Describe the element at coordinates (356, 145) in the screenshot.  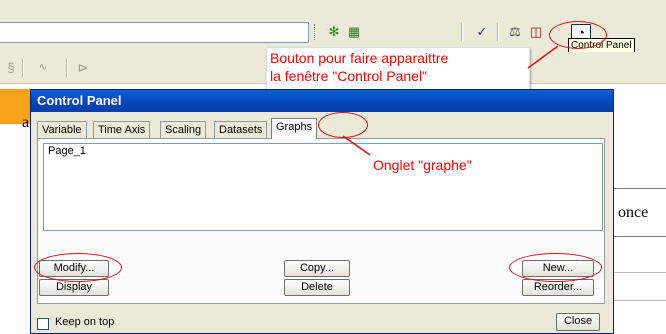
I see `arrow-to-graphs-tab` at that location.